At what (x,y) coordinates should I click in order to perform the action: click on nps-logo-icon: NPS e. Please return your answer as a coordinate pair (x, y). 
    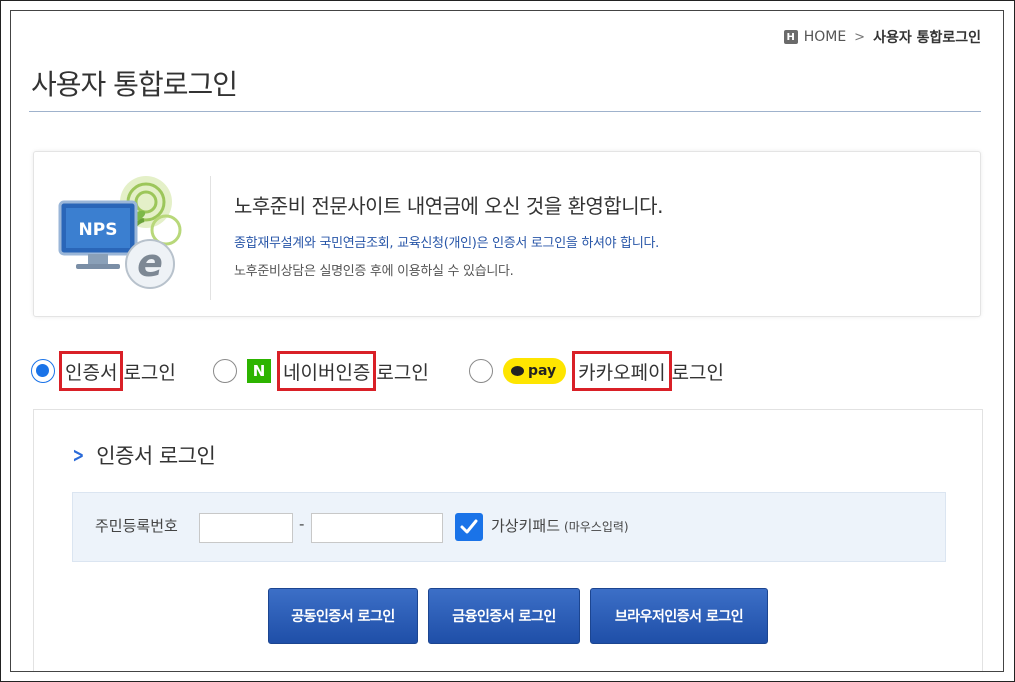
    Looking at the image, I should click on (120, 232).